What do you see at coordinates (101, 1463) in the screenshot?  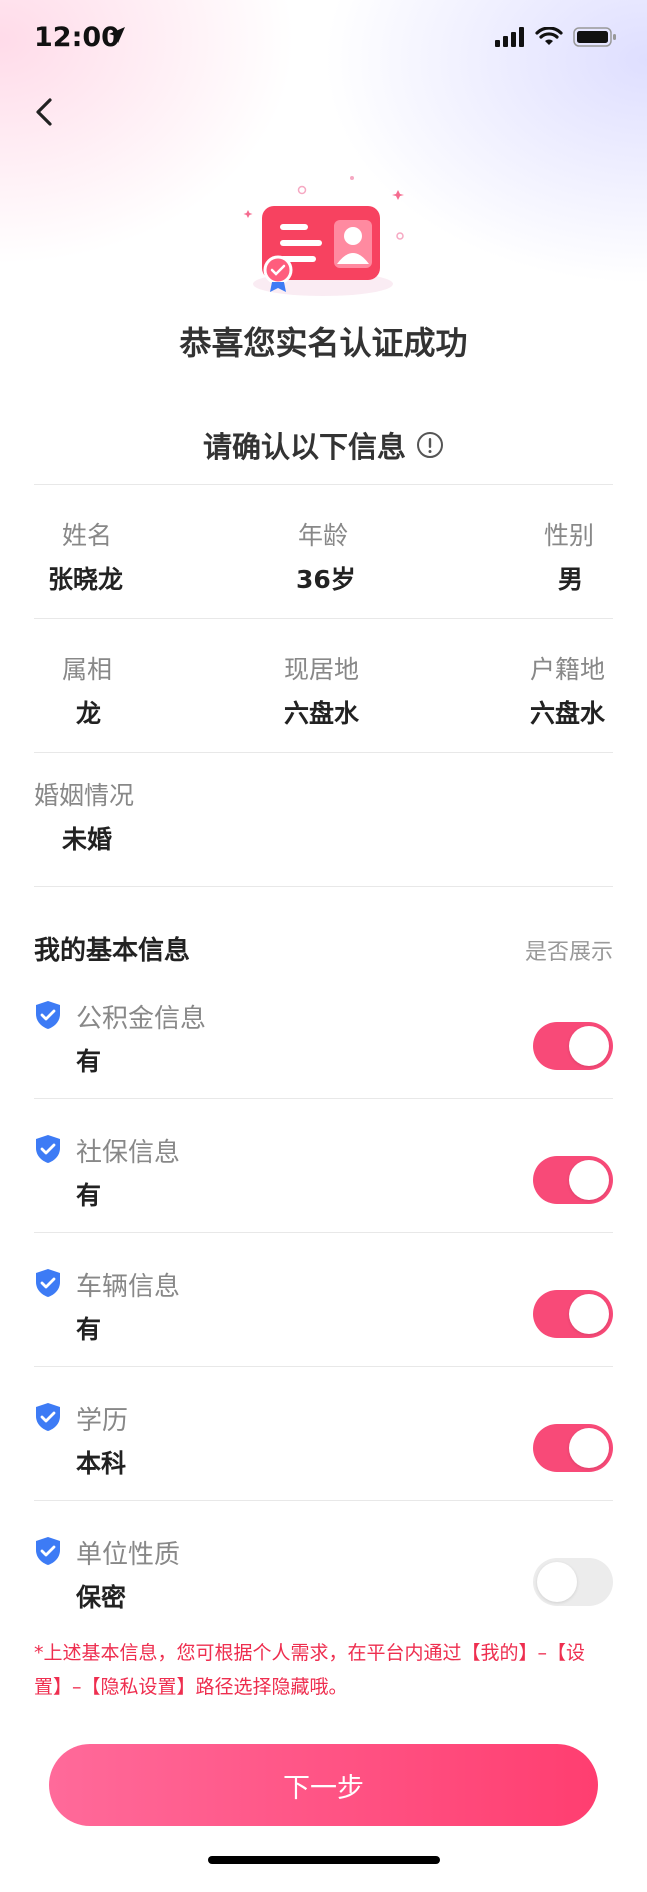 I see `info-value: 本科` at bounding box center [101, 1463].